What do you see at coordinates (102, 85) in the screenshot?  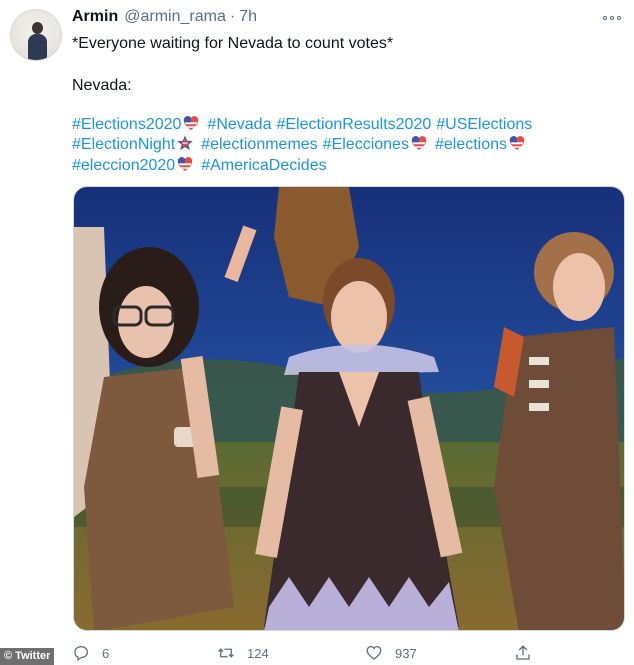 I see `tweet-text-line: Nevada:` at bounding box center [102, 85].